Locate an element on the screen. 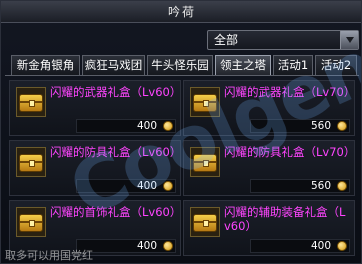 Image resolution: width=362 pixels, height=264 pixels. item-name: 闪耀的防具礼盒（Lv60） is located at coordinates (116, 152).